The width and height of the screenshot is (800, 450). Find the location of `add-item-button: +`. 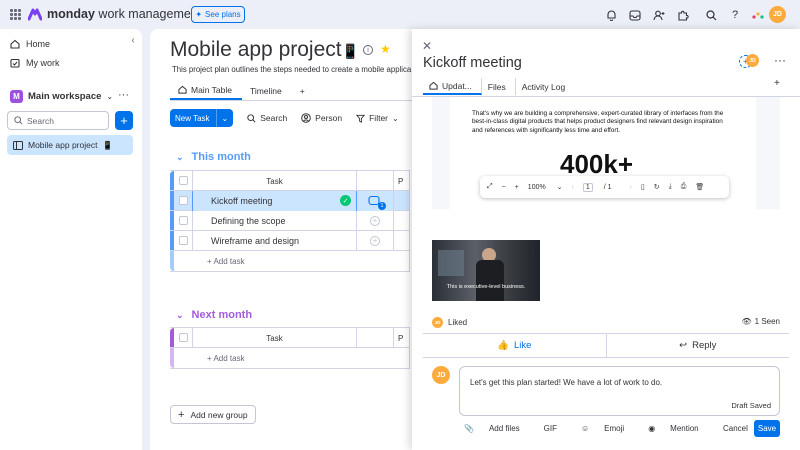

add-item-button: + is located at coordinates (124, 120).